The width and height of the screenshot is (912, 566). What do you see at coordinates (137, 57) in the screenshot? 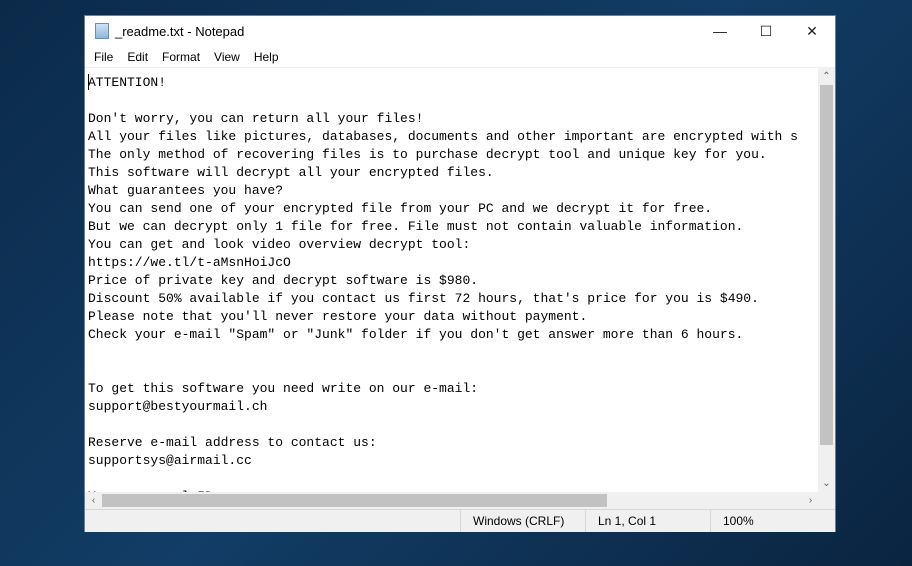
I see `menu-edit: Edit` at bounding box center [137, 57].